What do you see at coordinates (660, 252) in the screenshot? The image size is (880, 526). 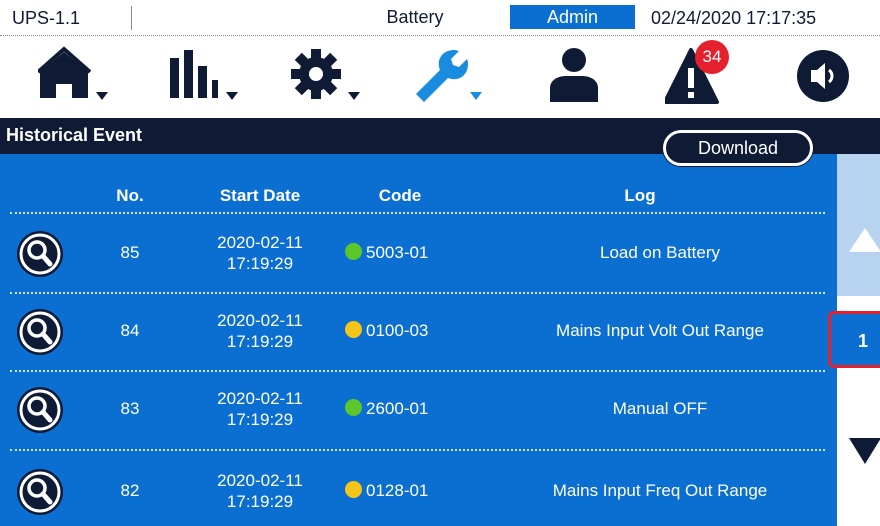 I see `event-log: Load on Battery` at bounding box center [660, 252].